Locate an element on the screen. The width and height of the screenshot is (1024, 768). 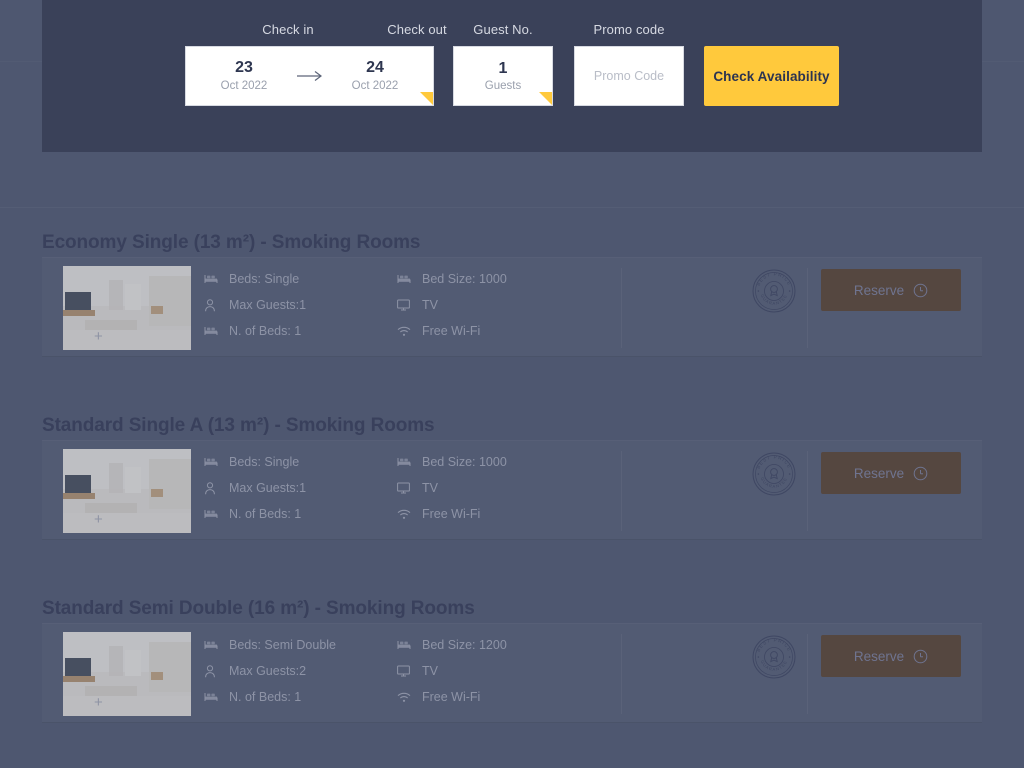
guest-number-picker: 1 Guests is located at coordinates (503, 76).